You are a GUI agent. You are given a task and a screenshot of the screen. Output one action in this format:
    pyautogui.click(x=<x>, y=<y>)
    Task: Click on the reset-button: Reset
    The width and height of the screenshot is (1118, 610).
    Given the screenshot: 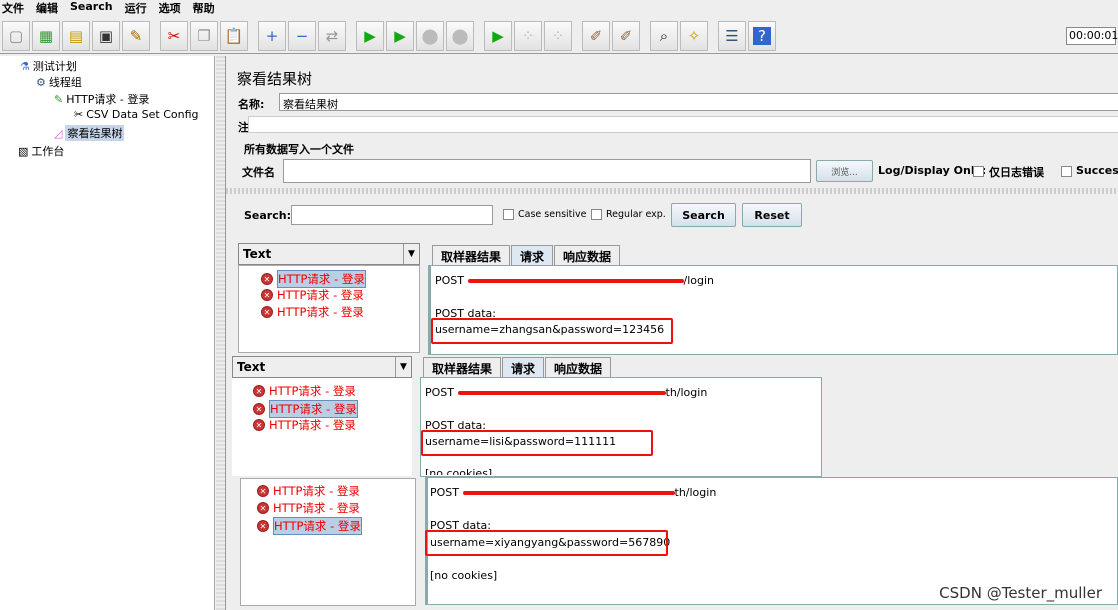 What is the action you would take?
    pyautogui.click(x=772, y=215)
    